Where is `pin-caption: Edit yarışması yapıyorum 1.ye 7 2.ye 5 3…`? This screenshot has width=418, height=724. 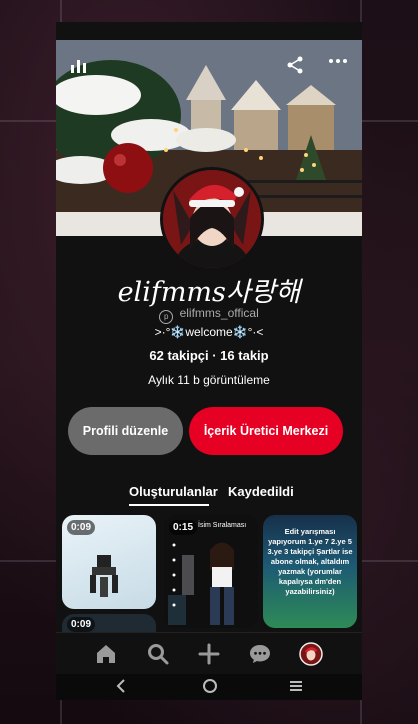 pin-caption: Edit yarışması yapıyorum 1.ye 7 2.ye 5 3… is located at coordinates (310, 561).